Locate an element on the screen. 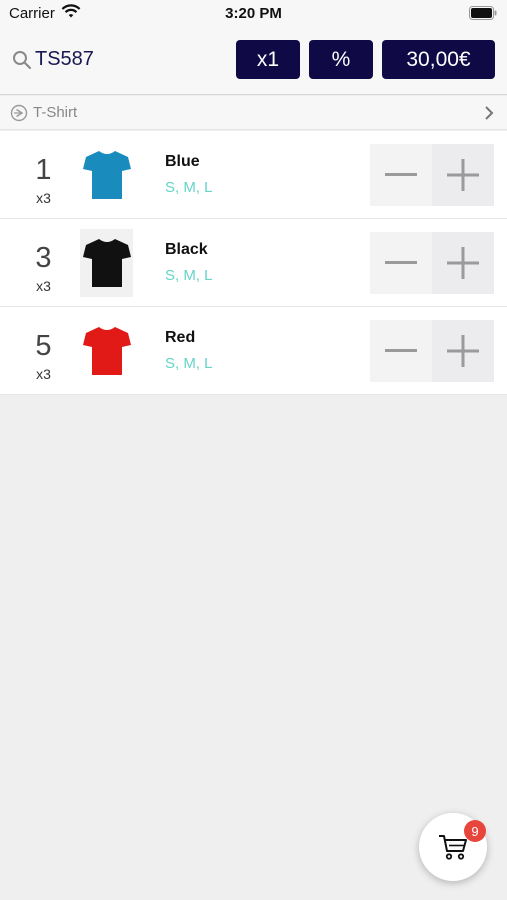 The width and height of the screenshot is (507, 900). cart-count-badge: 9 is located at coordinates (475, 831).